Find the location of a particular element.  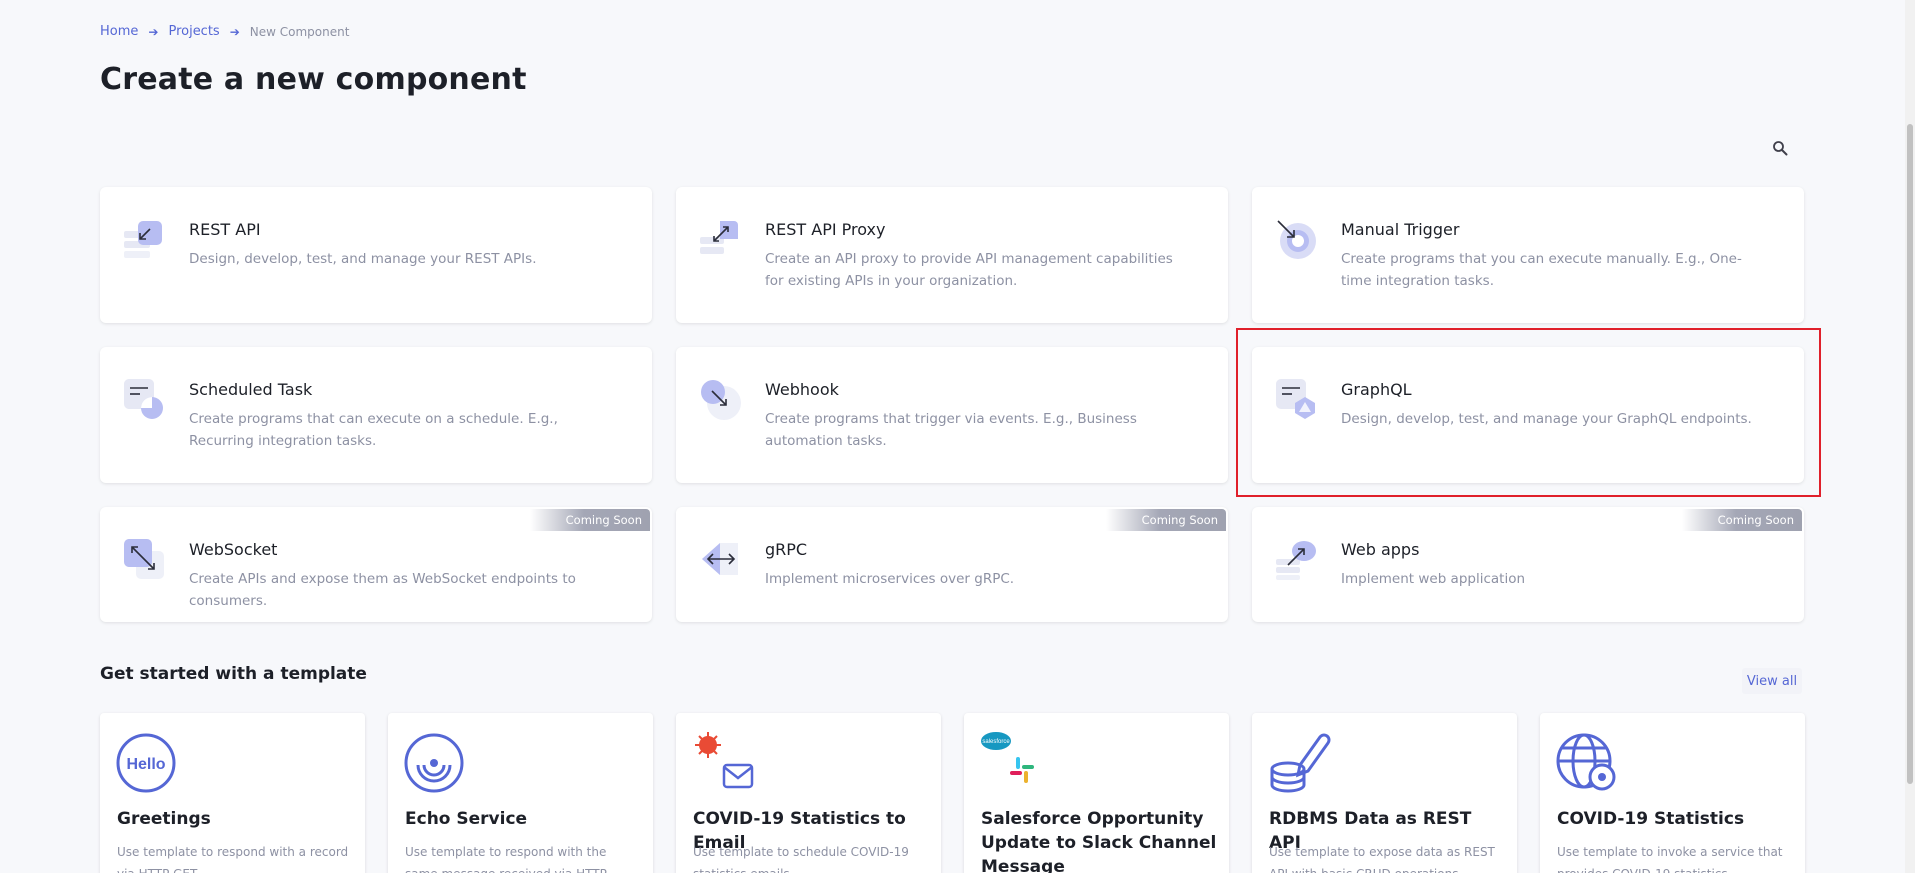

breadcrumb-projects-link: Projects is located at coordinates (193, 31).